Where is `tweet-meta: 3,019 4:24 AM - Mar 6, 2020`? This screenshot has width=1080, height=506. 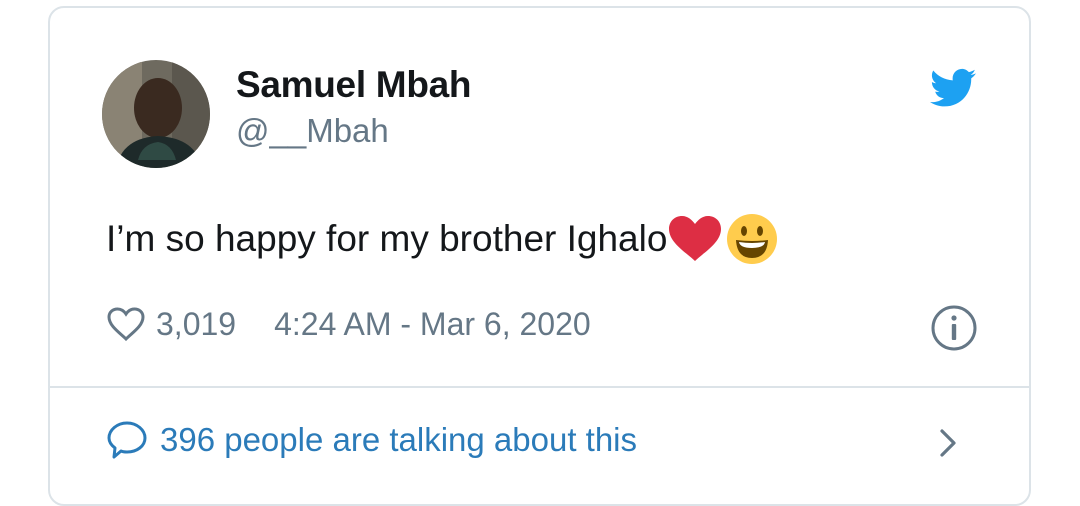
tweet-meta: 3,019 4:24 AM - Mar 6, 2020 is located at coordinates (348, 324).